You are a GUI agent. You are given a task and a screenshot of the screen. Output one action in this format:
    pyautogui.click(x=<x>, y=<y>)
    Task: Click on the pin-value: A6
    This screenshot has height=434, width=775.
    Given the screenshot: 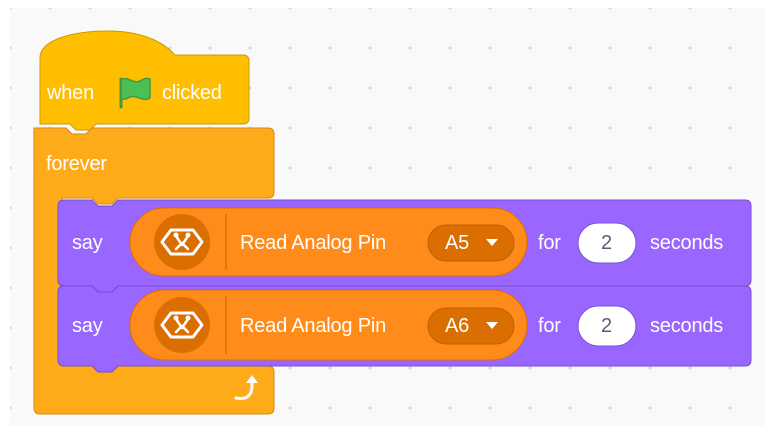 What is the action you would take?
    pyautogui.click(x=457, y=326)
    